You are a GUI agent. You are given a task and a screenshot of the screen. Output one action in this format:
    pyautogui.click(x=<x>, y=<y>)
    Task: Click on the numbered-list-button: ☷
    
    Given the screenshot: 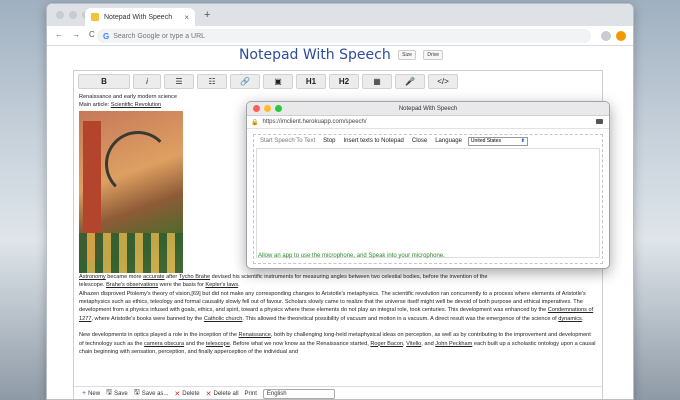 What is the action you would take?
    pyautogui.click(x=212, y=81)
    